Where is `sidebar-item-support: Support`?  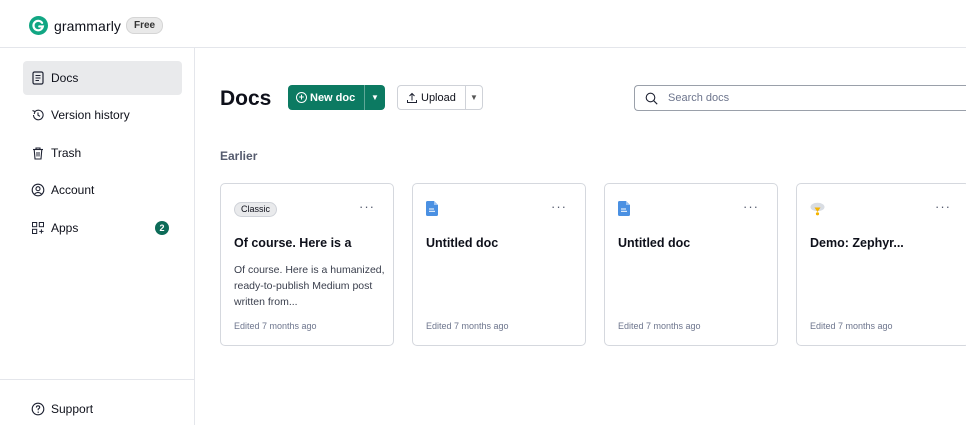 sidebar-item-support: Support is located at coordinates (102, 408).